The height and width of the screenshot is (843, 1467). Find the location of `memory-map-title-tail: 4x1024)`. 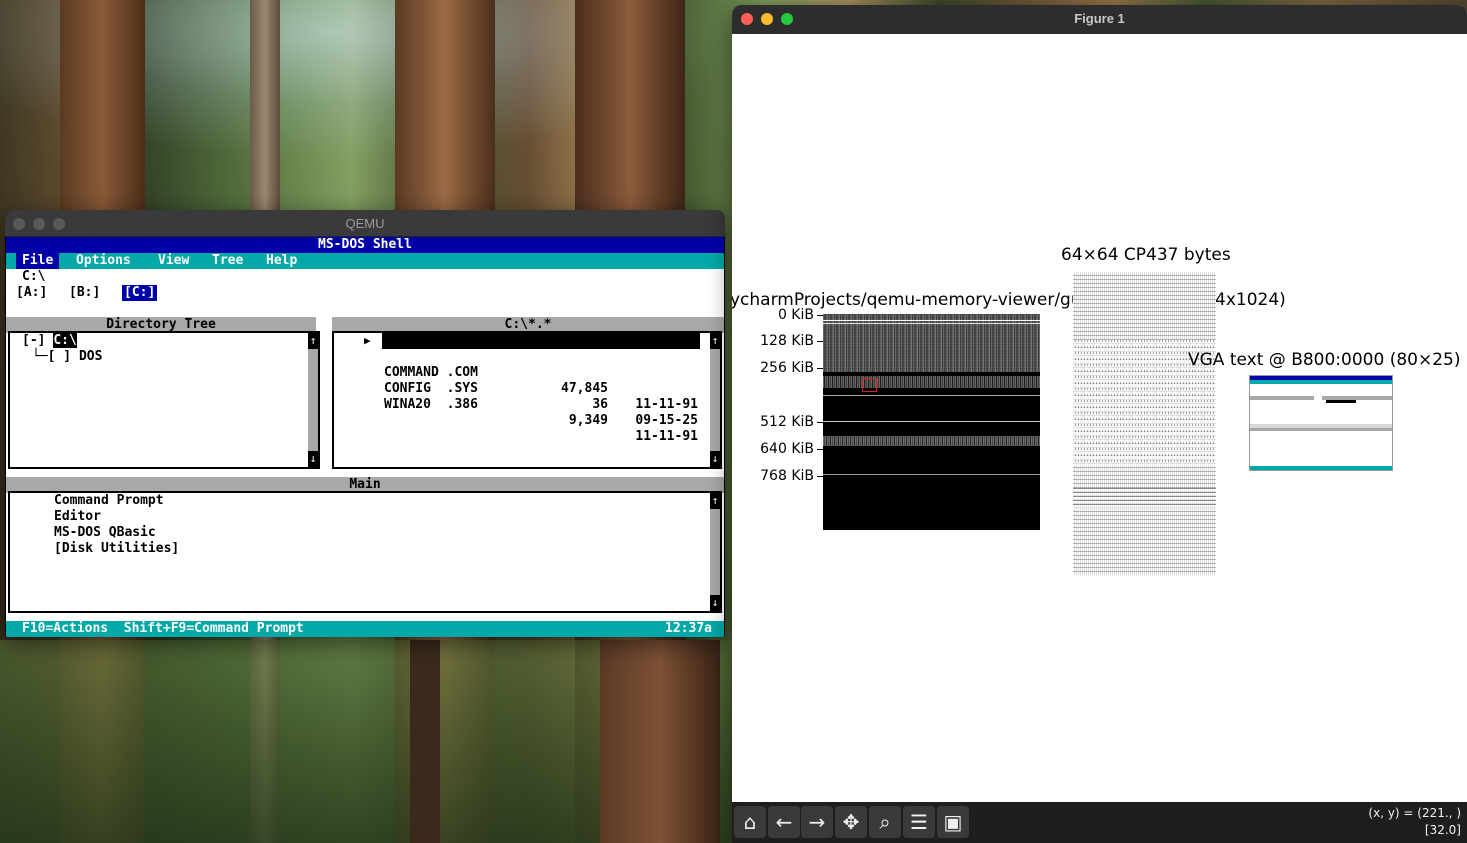

memory-map-title-tail: 4x1024) is located at coordinates (1250, 300).